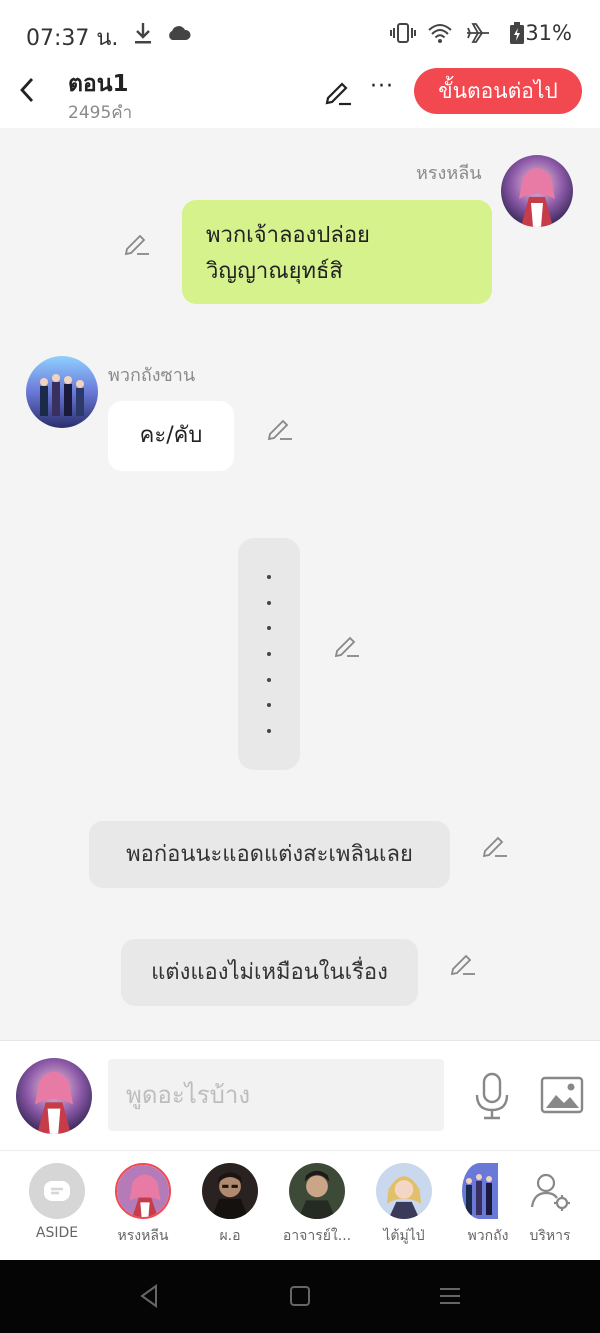  I want to click on back-arrow-icon, so click(27, 90).